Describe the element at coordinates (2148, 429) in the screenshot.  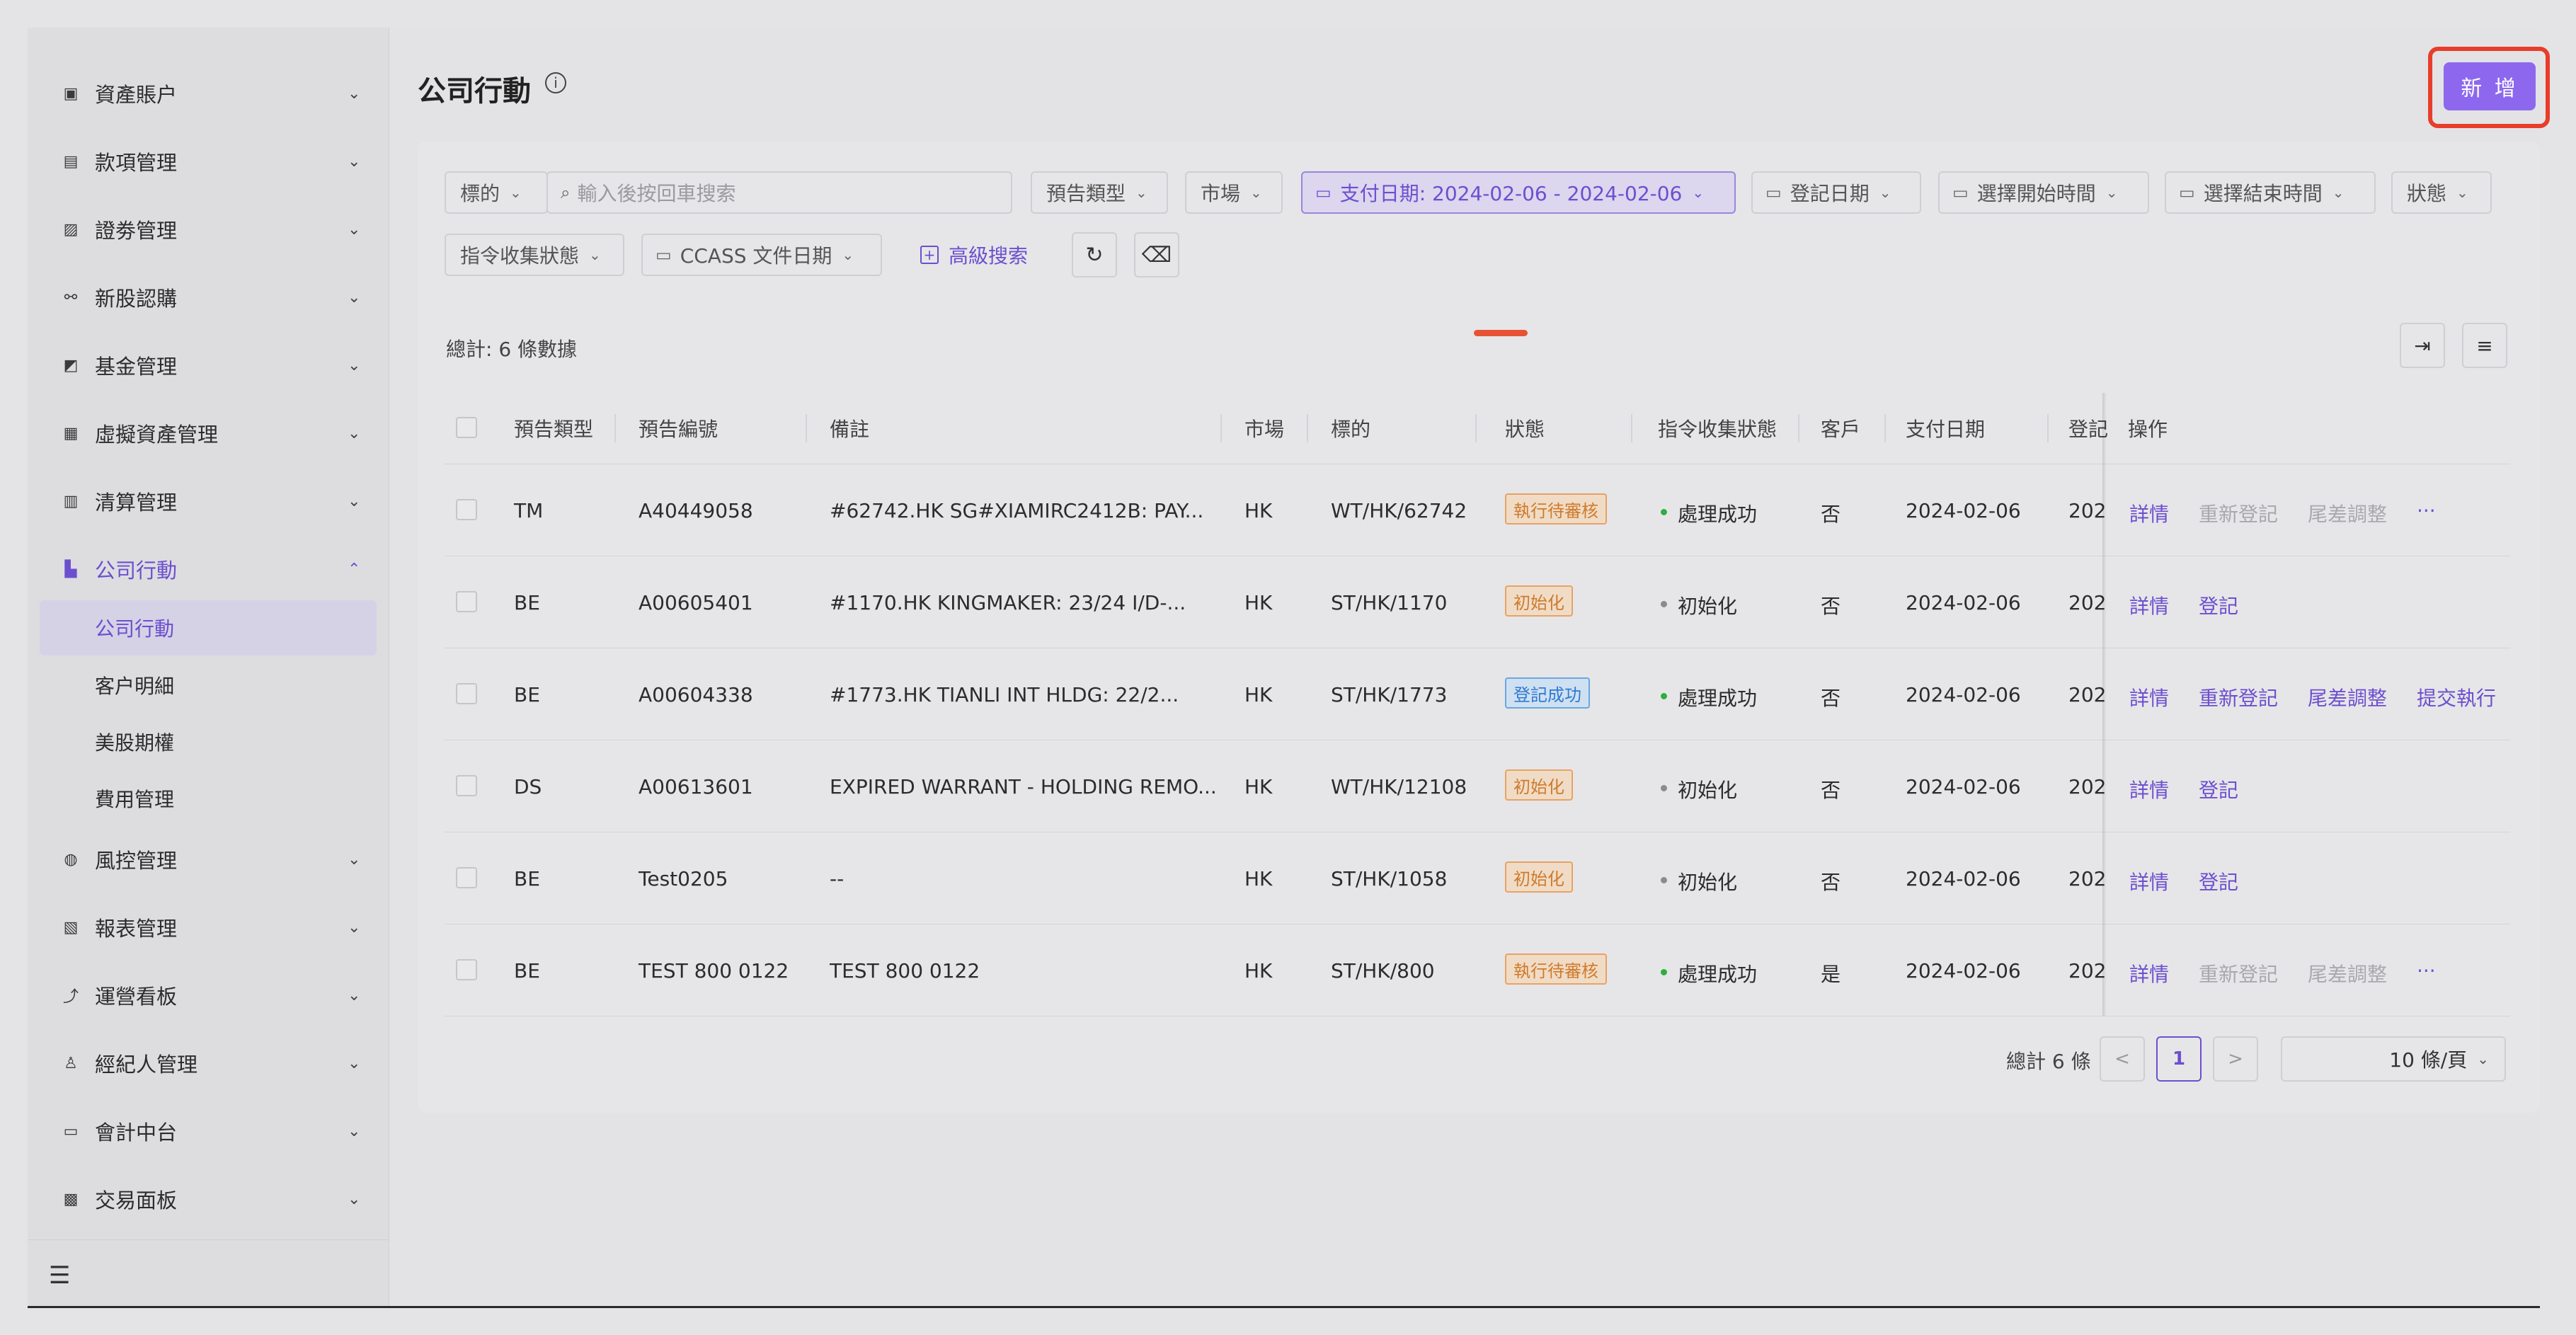
I see `header-actions: 操作` at that location.